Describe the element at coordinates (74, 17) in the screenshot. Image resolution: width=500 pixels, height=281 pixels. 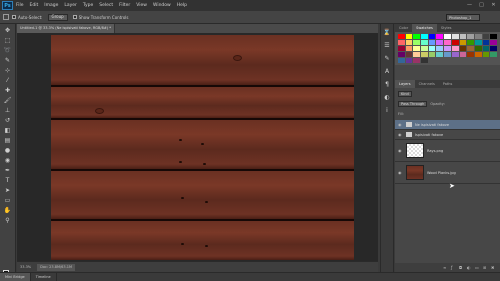
I see `transform-checkbox` at that location.